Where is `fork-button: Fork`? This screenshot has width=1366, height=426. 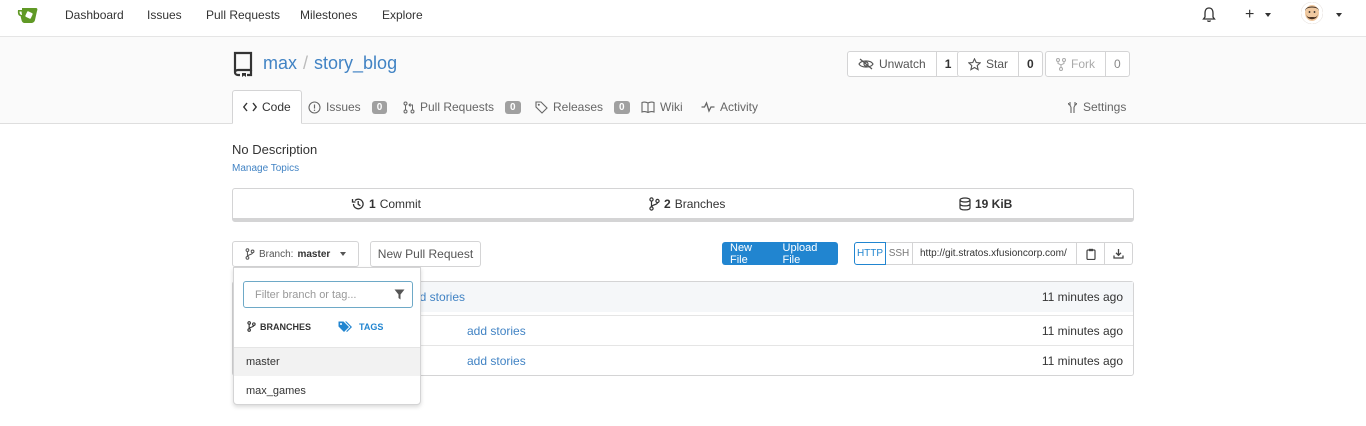 fork-button: Fork is located at coordinates (1075, 64).